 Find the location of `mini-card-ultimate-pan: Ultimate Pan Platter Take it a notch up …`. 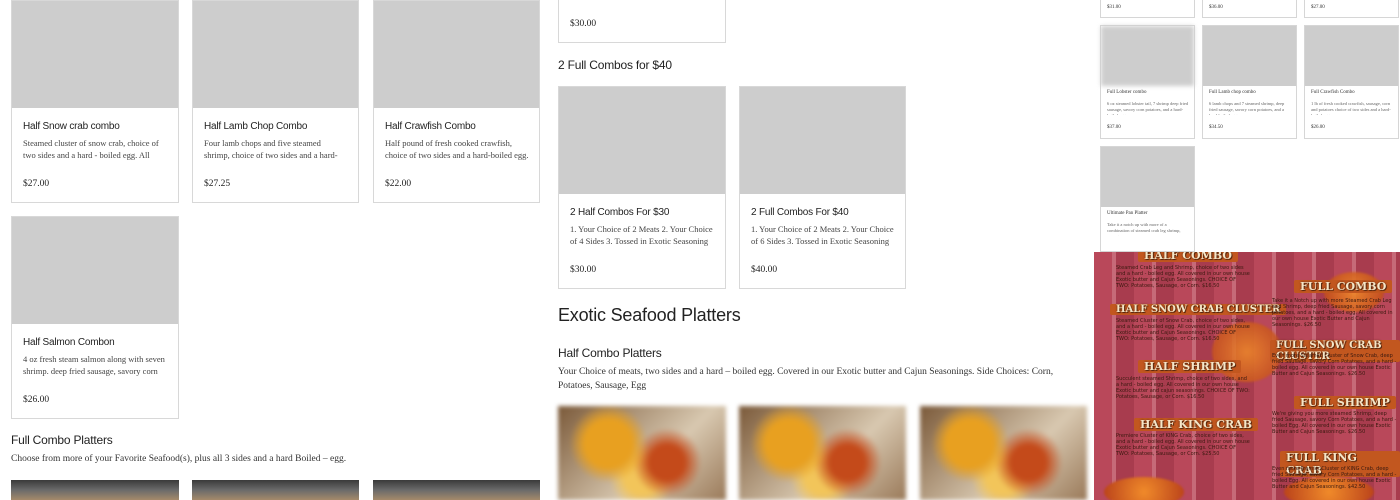

mini-card-ultimate-pan: Ultimate Pan Platter Take it a notch up … is located at coordinates (1147, 199).